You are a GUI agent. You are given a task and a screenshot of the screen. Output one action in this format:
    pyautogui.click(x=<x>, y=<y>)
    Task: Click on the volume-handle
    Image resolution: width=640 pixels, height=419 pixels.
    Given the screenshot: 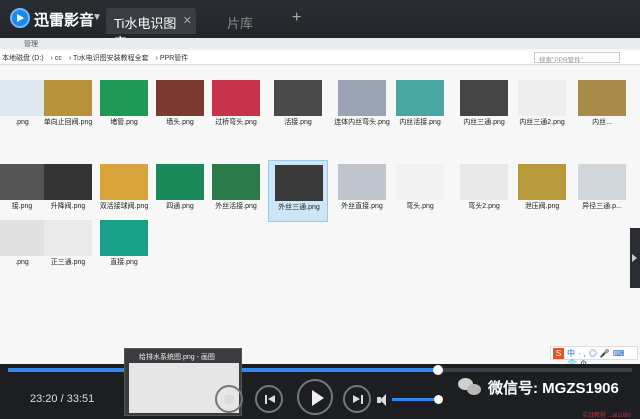 What is the action you would take?
    pyautogui.click(x=438, y=399)
    